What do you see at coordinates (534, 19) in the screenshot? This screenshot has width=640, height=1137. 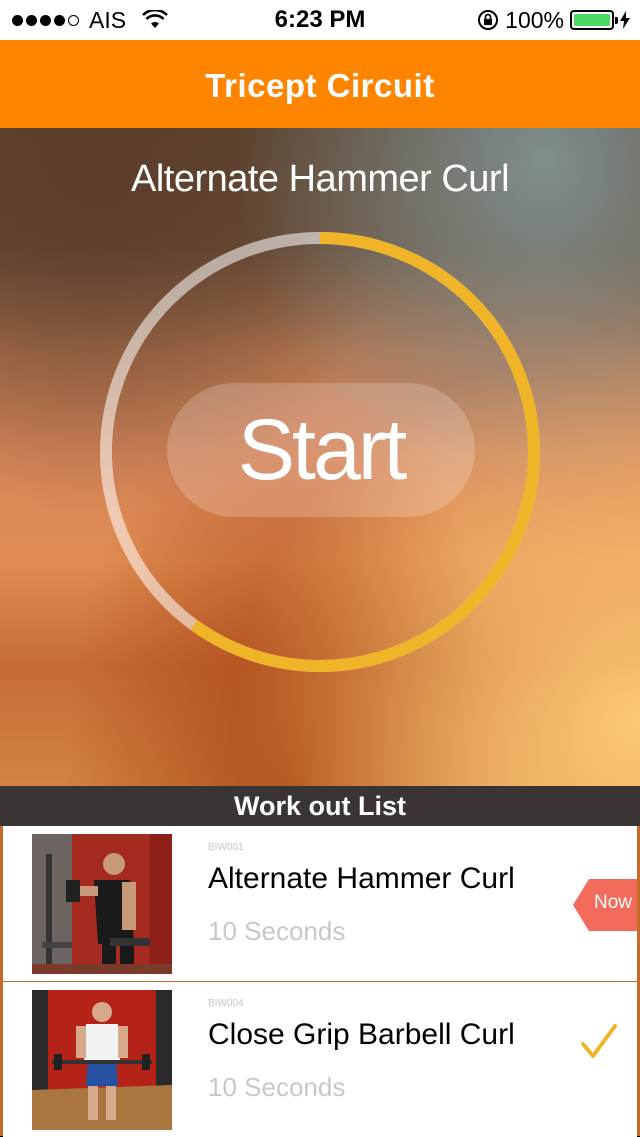 I see `battery-percent: 100%` at bounding box center [534, 19].